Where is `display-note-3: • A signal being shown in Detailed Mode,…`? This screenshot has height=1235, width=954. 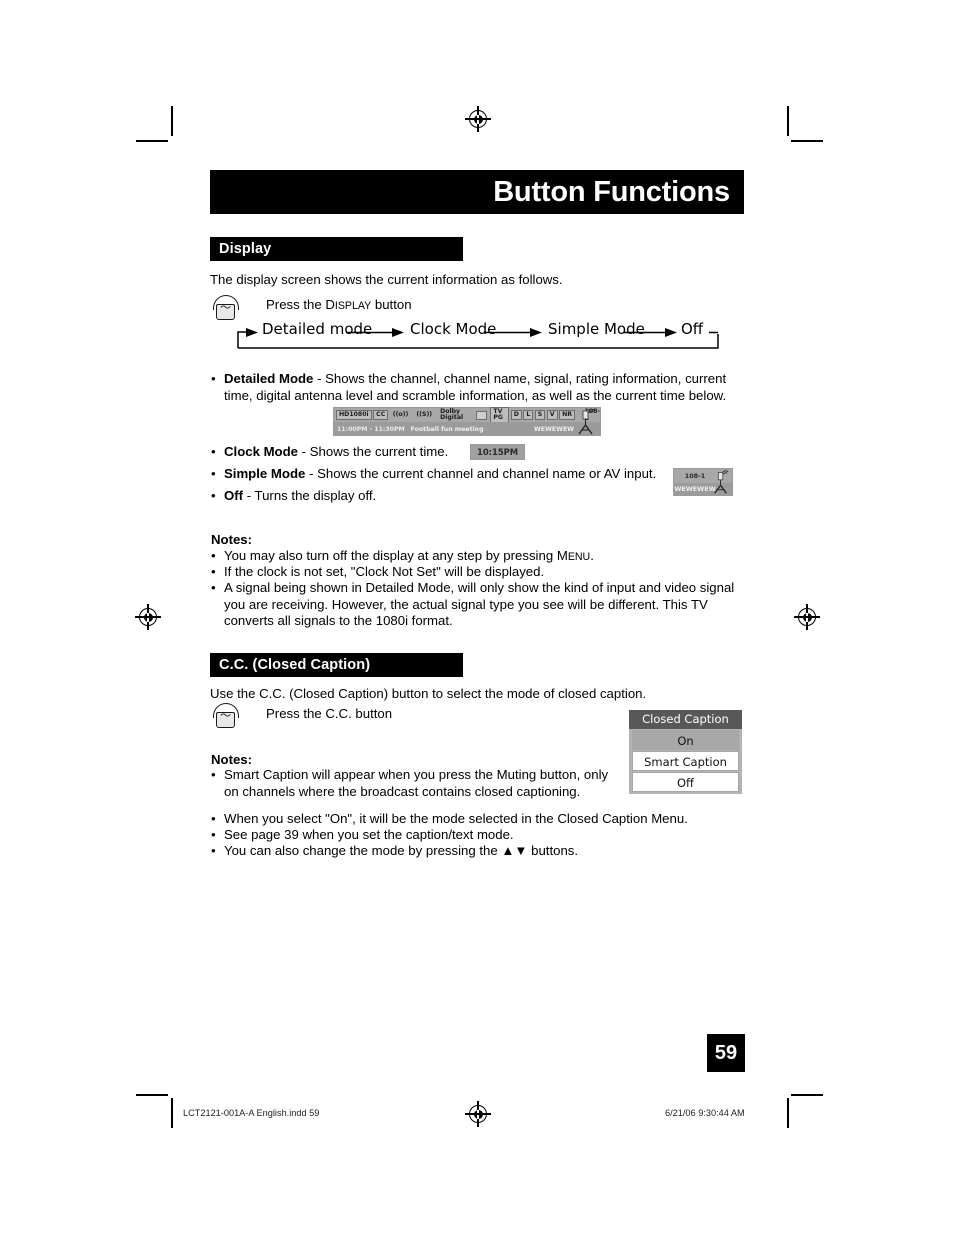 display-note-3: • A signal being shown in Detailed Mode,… is located at coordinates (477, 605).